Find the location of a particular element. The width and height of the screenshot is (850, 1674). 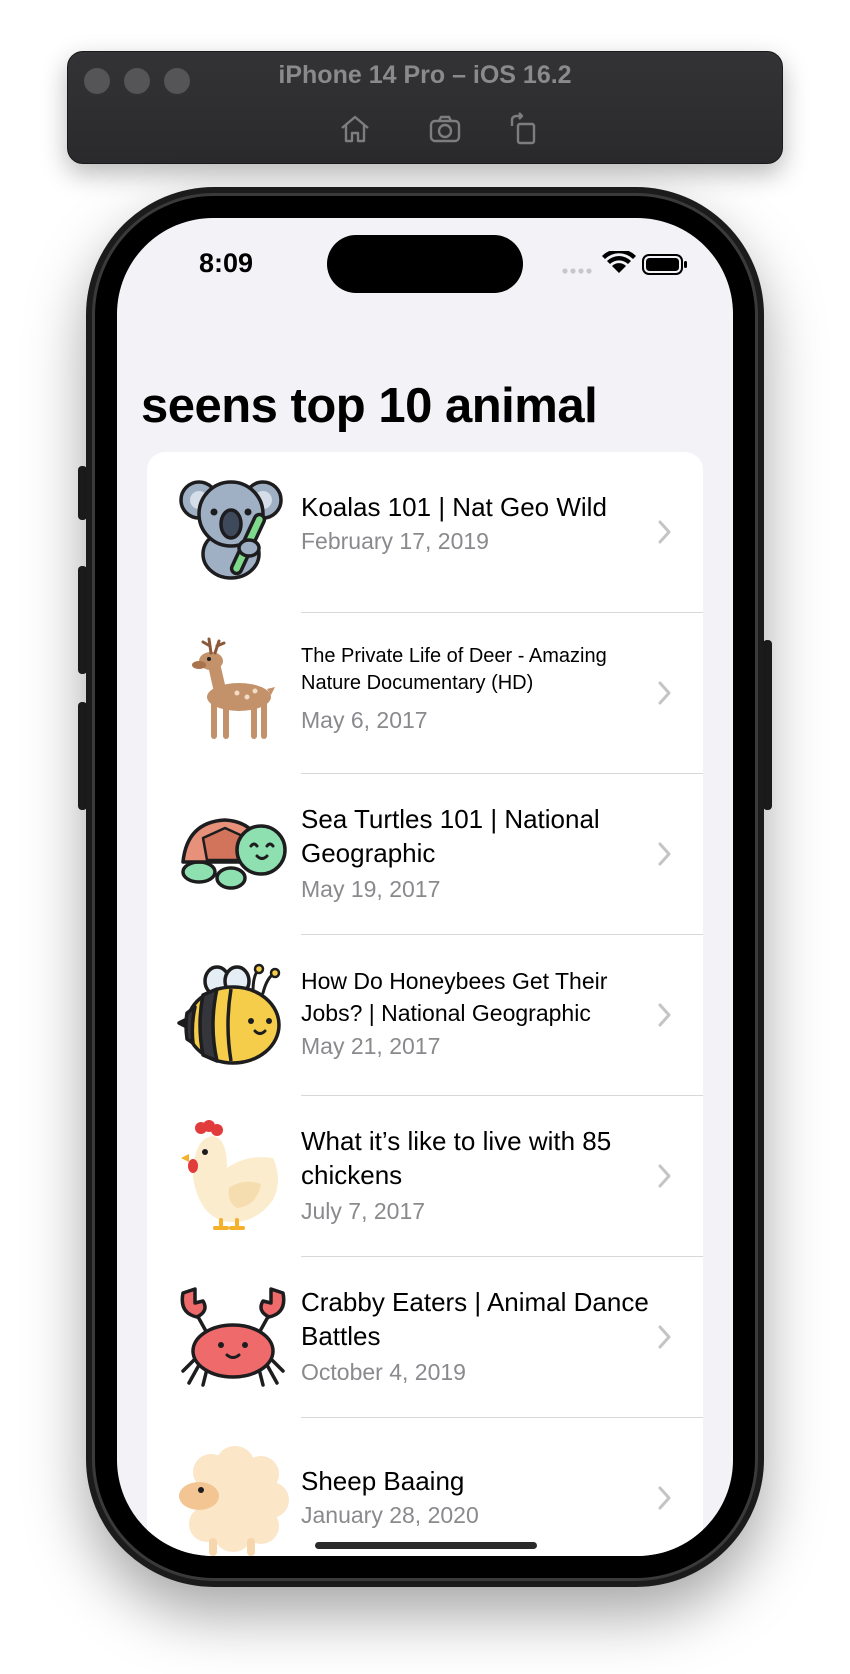

page-title: seens top 10 animal is located at coordinates (369, 406).